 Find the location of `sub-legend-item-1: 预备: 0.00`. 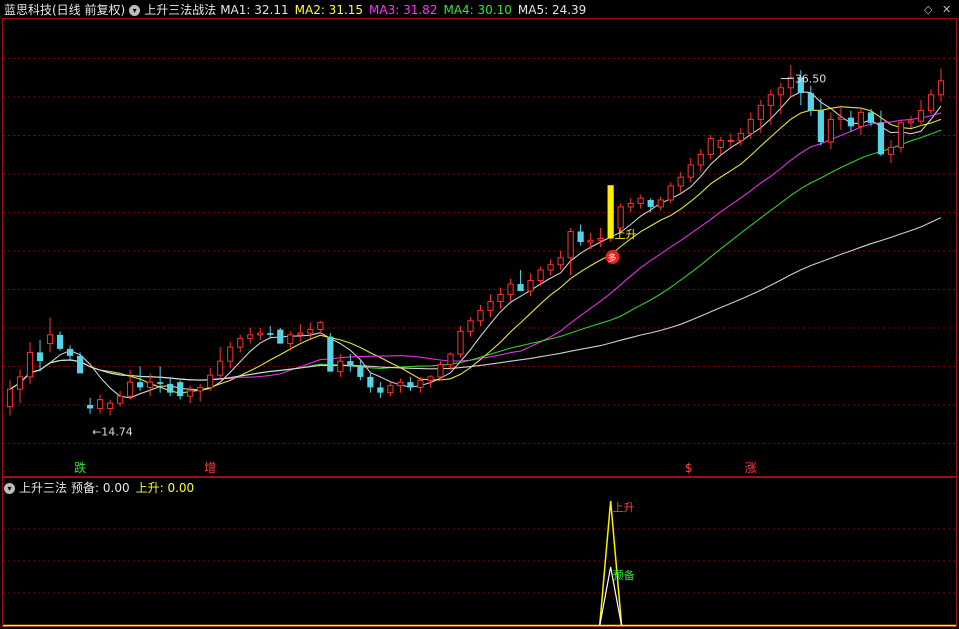

sub-legend-item-1: 预备: 0.00 is located at coordinates (100, 488).